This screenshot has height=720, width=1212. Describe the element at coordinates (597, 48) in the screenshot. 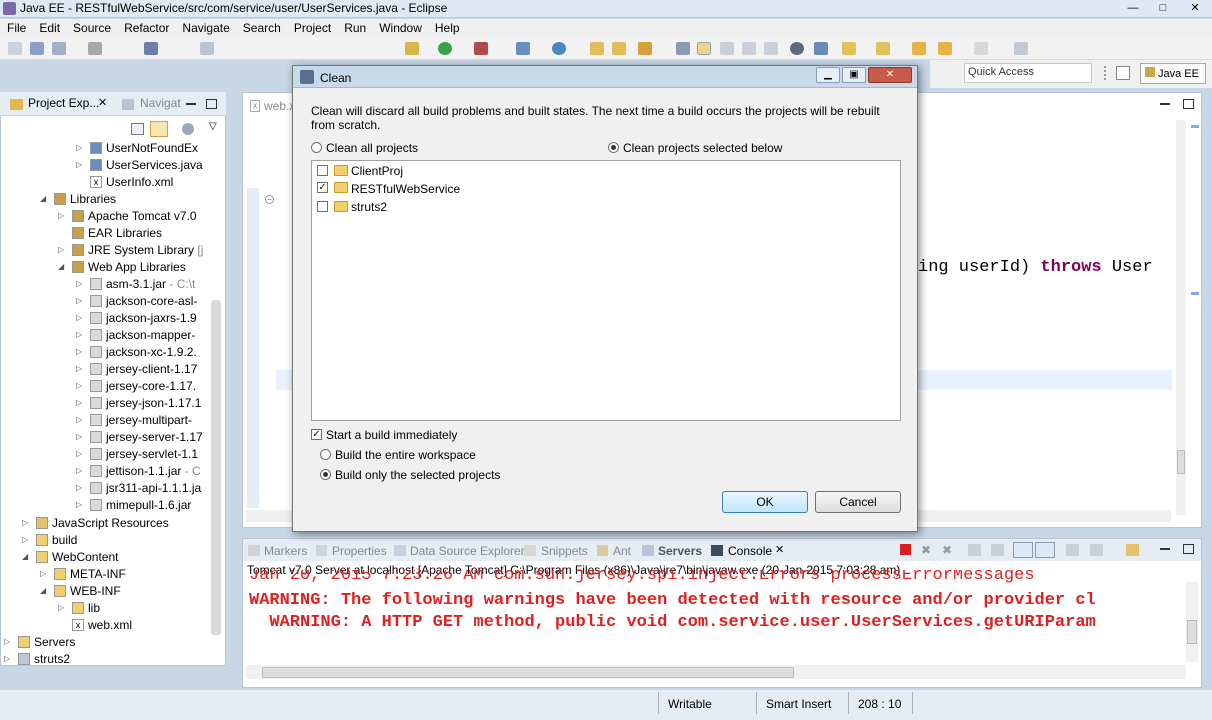

I see `open-type-icon` at that location.